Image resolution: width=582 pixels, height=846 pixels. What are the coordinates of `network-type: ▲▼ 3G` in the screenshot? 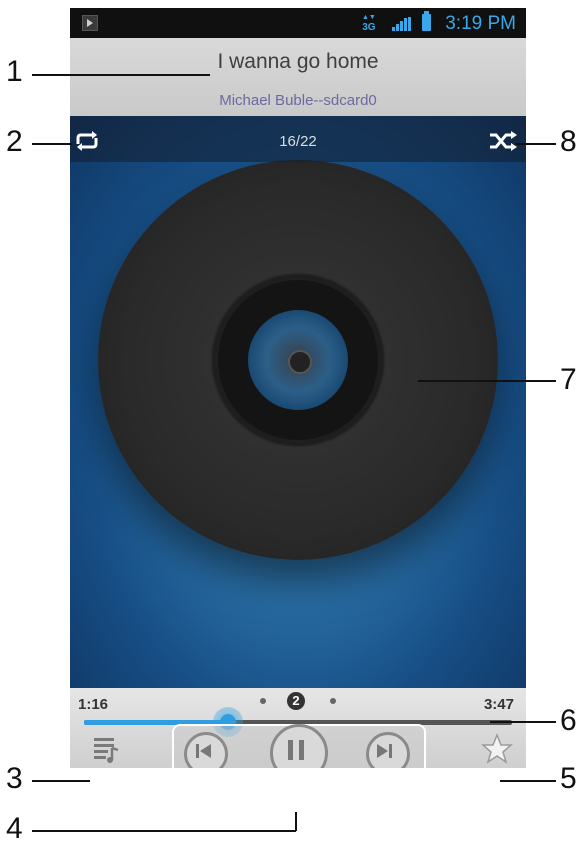 It's located at (369, 23).